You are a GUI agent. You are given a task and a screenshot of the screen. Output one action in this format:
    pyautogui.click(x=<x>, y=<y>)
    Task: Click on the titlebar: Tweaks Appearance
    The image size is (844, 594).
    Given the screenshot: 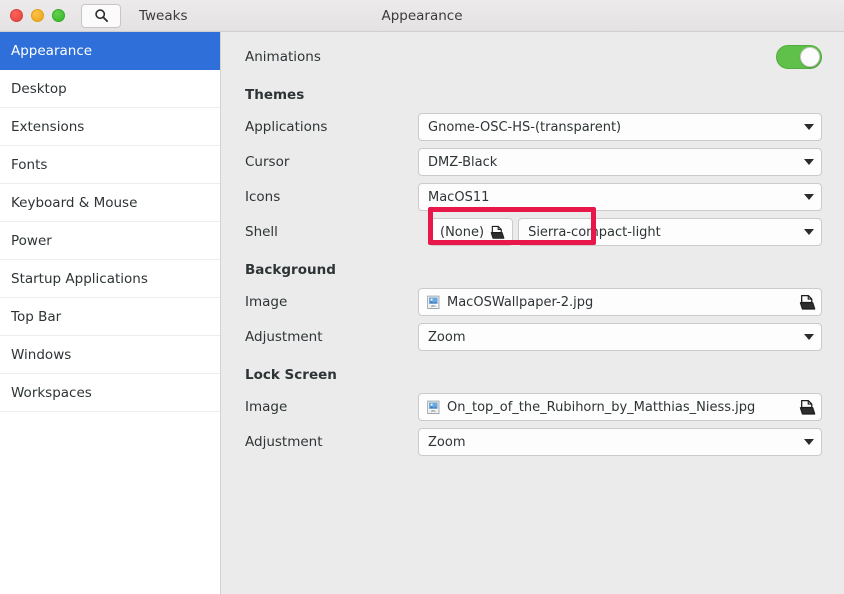 What is the action you would take?
    pyautogui.click(x=422, y=16)
    